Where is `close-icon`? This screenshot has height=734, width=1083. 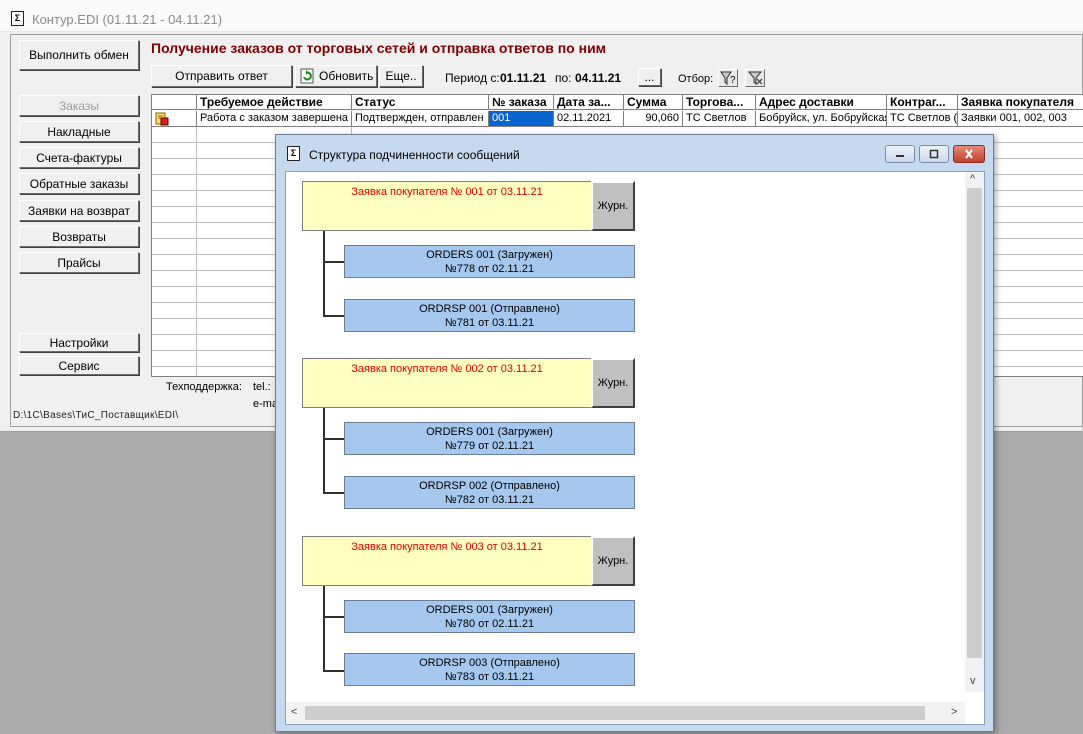
close-icon is located at coordinates (969, 154).